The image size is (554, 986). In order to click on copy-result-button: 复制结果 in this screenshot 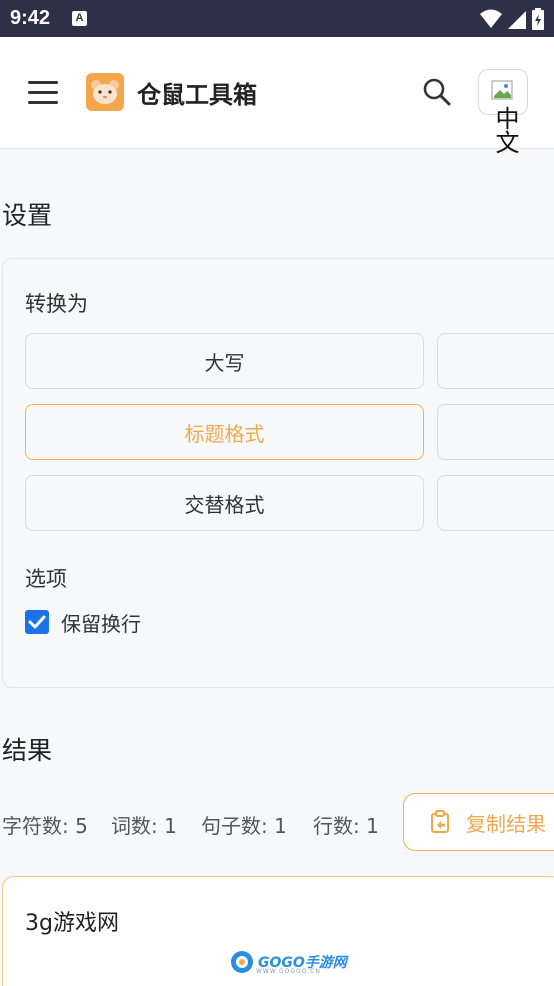, I will do `click(478, 822)`.